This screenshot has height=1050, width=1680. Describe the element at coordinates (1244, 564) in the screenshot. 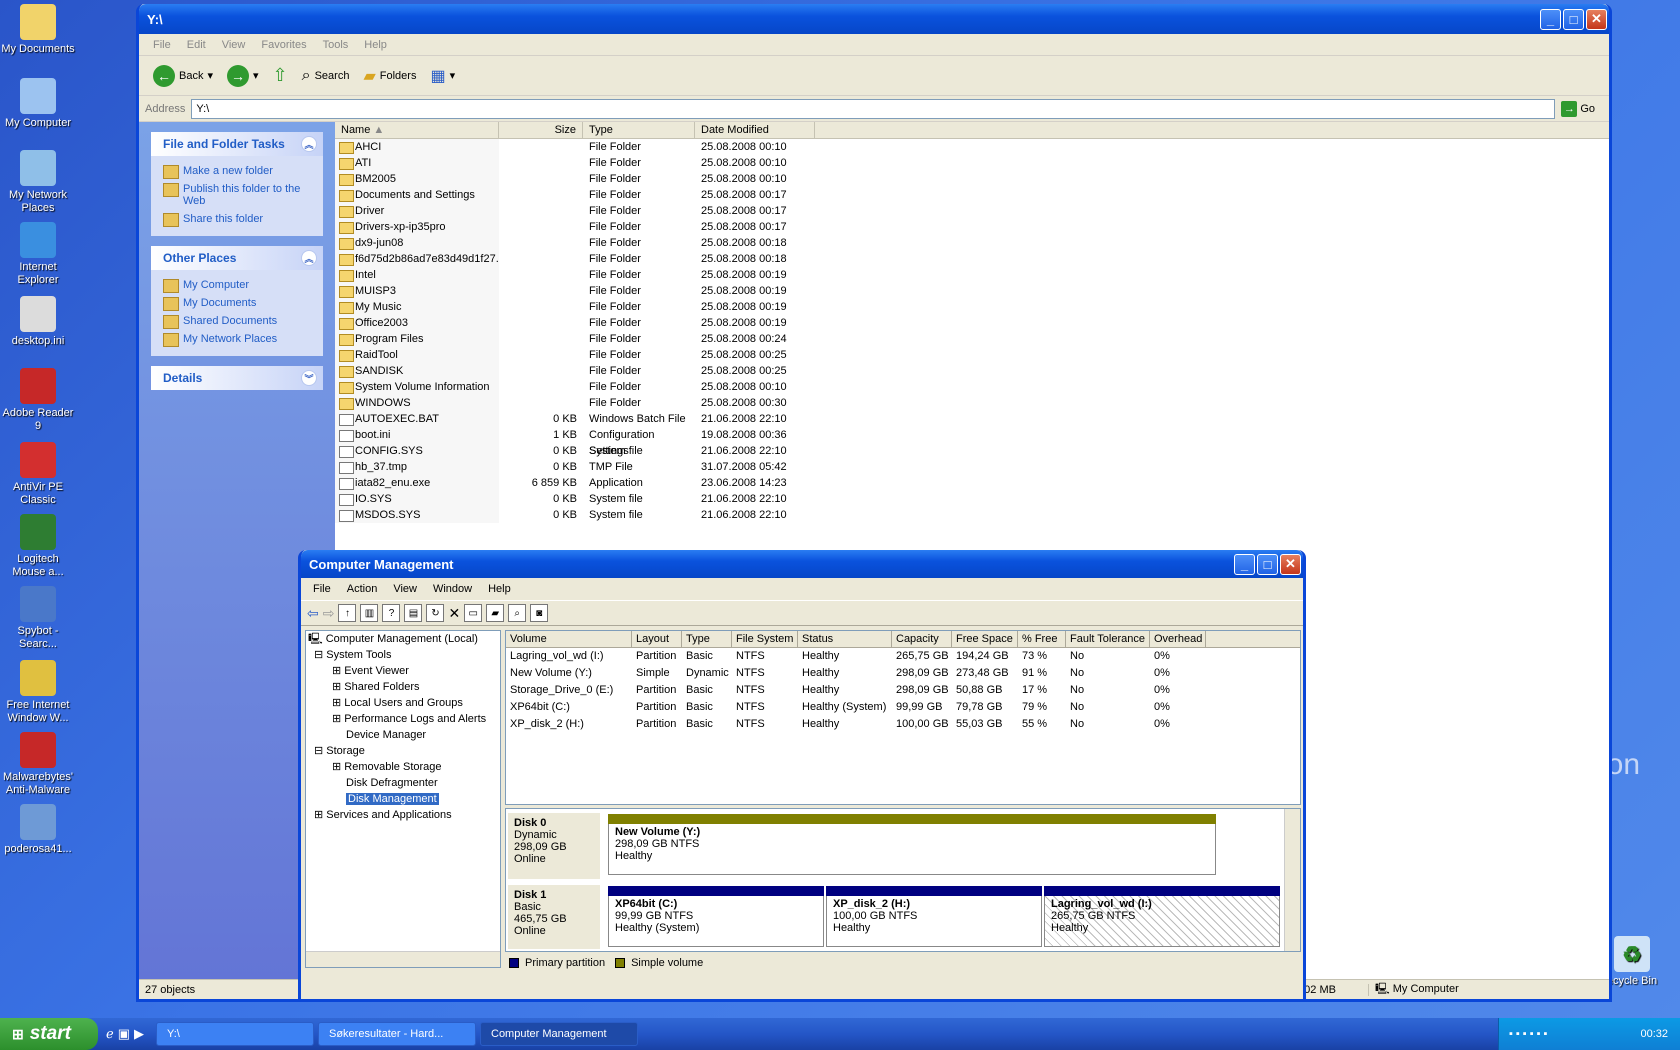

I see `cm-minimize-button: _` at that location.